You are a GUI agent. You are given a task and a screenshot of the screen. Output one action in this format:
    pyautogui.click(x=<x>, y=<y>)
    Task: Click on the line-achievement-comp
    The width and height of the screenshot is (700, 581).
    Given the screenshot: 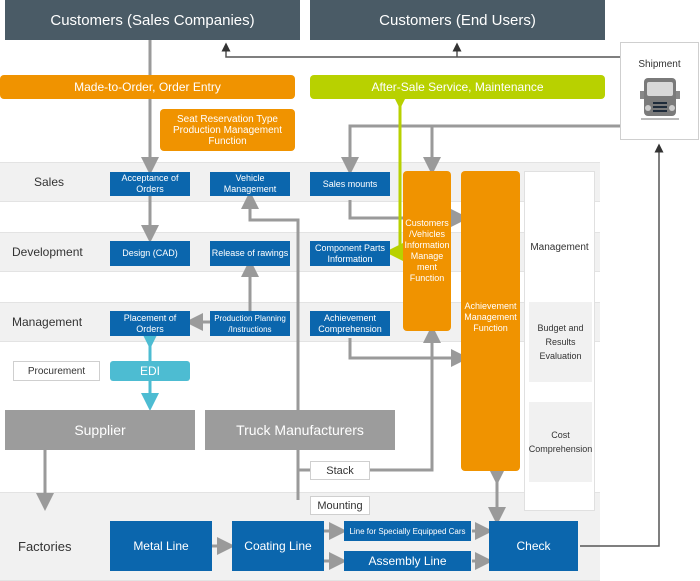 What is the action you would take?
    pyautogui.click(x=408, y=352)
    